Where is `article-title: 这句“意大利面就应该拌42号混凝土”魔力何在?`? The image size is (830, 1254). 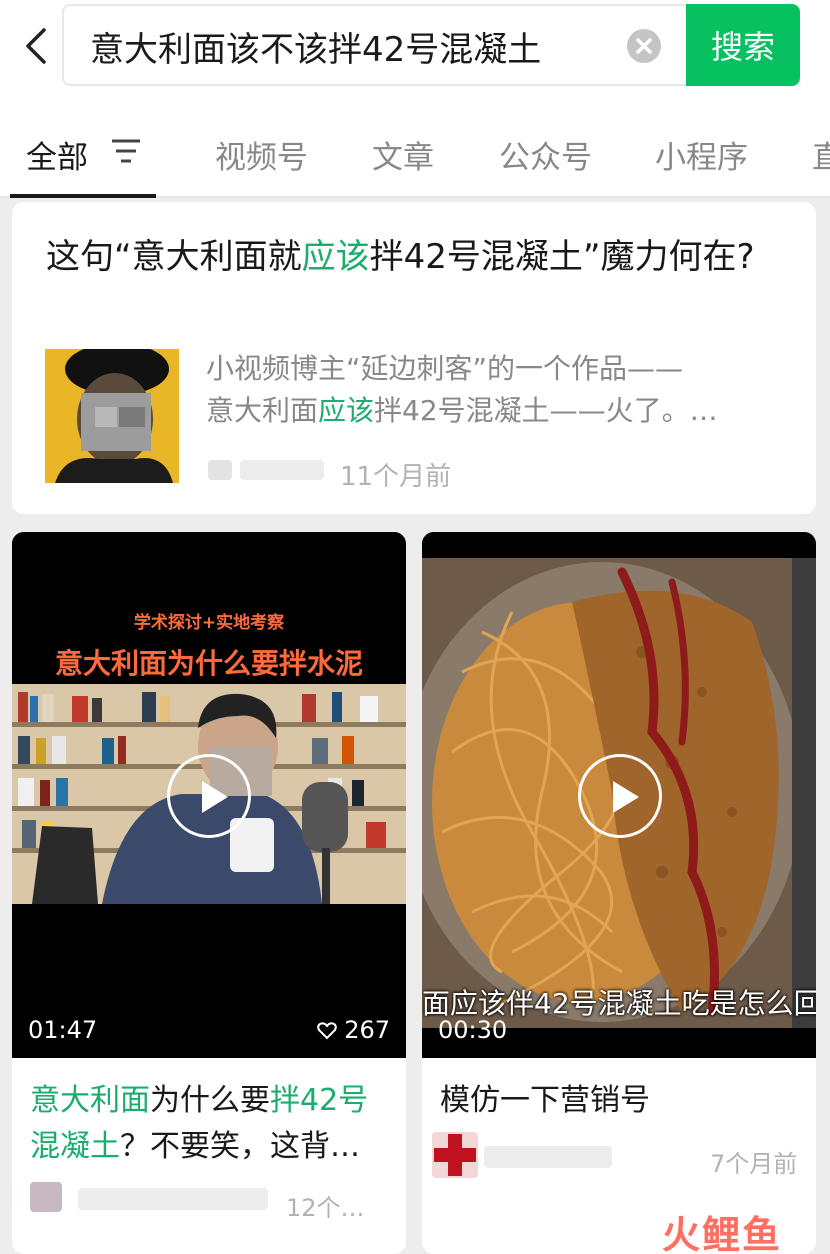
article-title: 这句“意大利面就应该拌42号混凝土”魔力何在? is located at coordinates (416, 257).